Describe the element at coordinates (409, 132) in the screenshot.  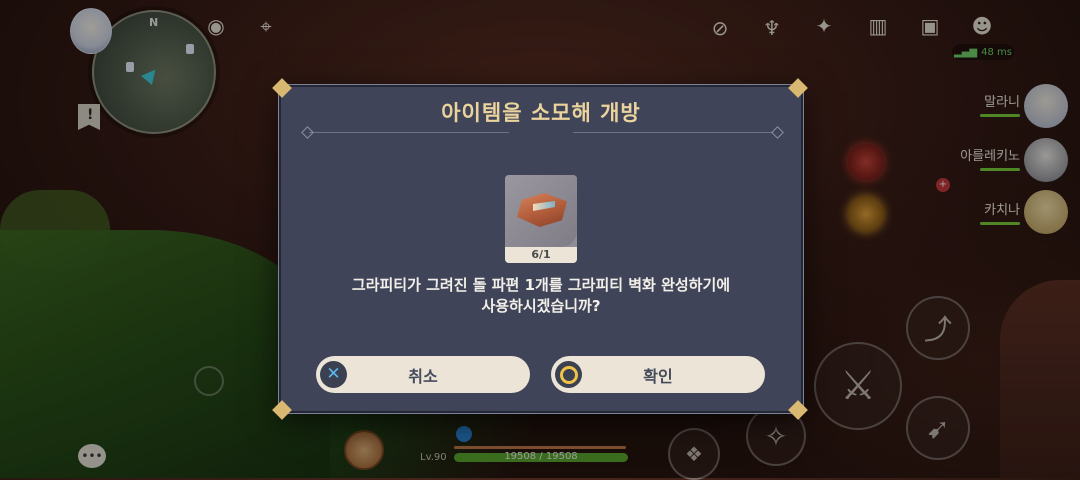
I see `title-divider-left` at that location.